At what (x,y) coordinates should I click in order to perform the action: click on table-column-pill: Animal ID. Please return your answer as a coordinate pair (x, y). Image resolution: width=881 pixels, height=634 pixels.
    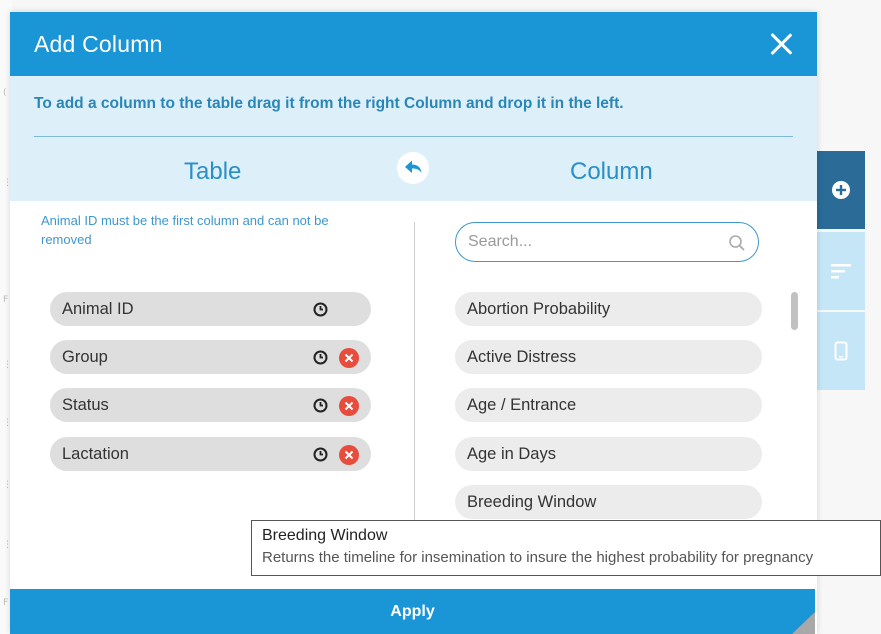
    Looking at the image, I should click on (210, 309).